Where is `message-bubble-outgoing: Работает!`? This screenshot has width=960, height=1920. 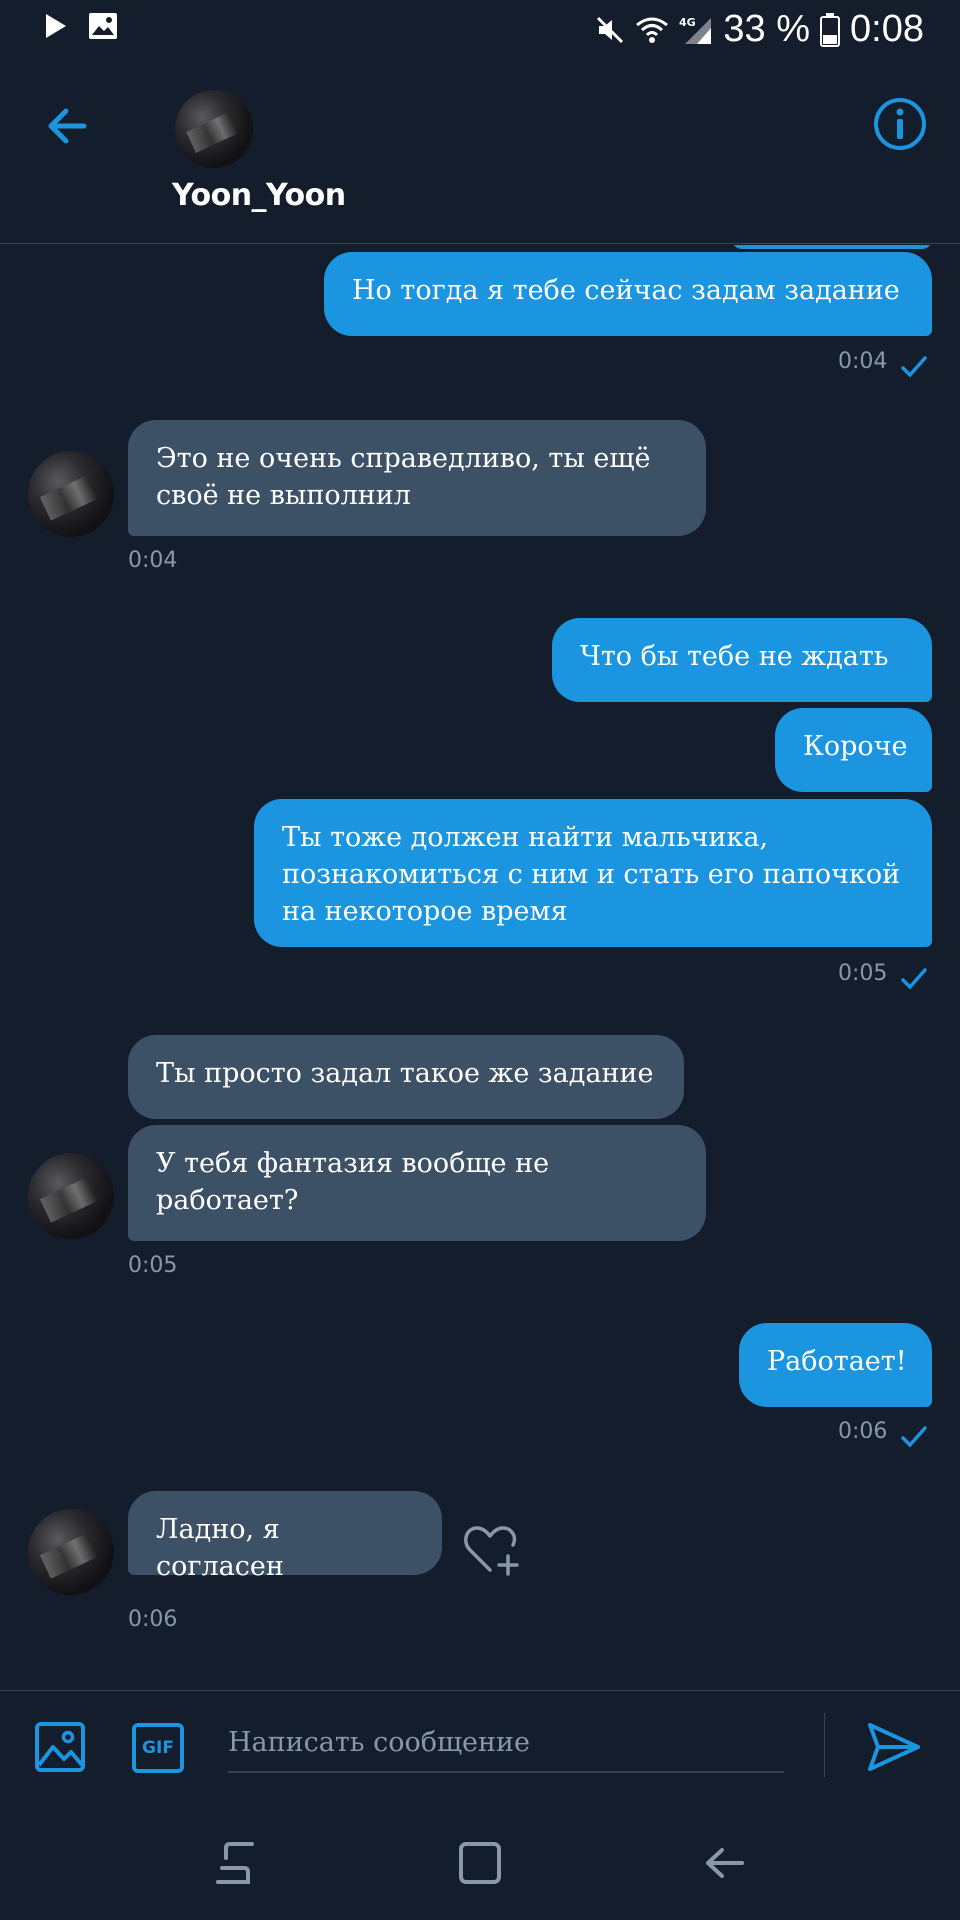 message-bubble-outgoing: Работает! is located at coordinates (835, 1365).